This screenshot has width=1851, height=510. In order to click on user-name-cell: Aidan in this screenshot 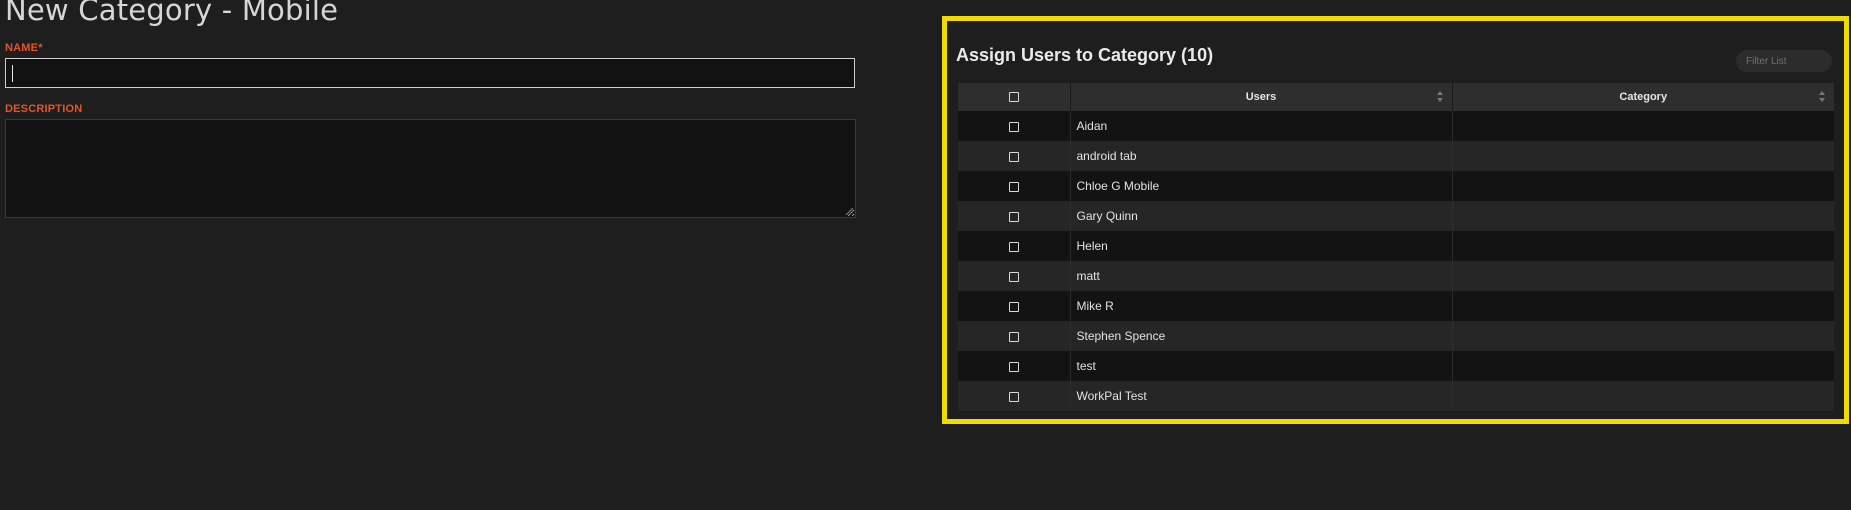, I will do `click(1261, 126)`.